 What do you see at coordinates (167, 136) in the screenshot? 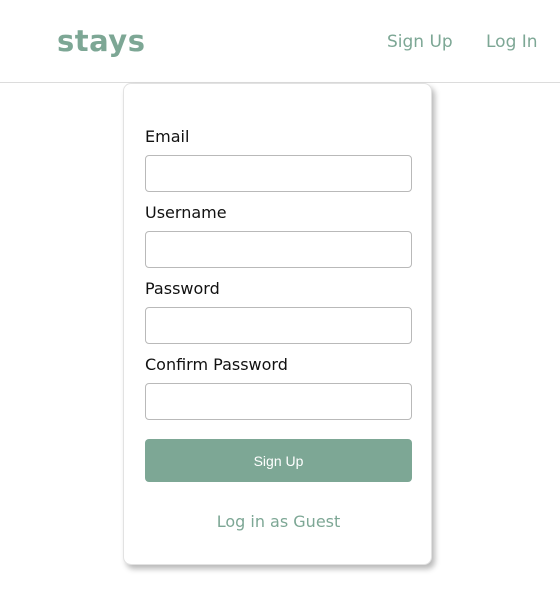
I see `email-label: Email` at bounding box center [167, 136].